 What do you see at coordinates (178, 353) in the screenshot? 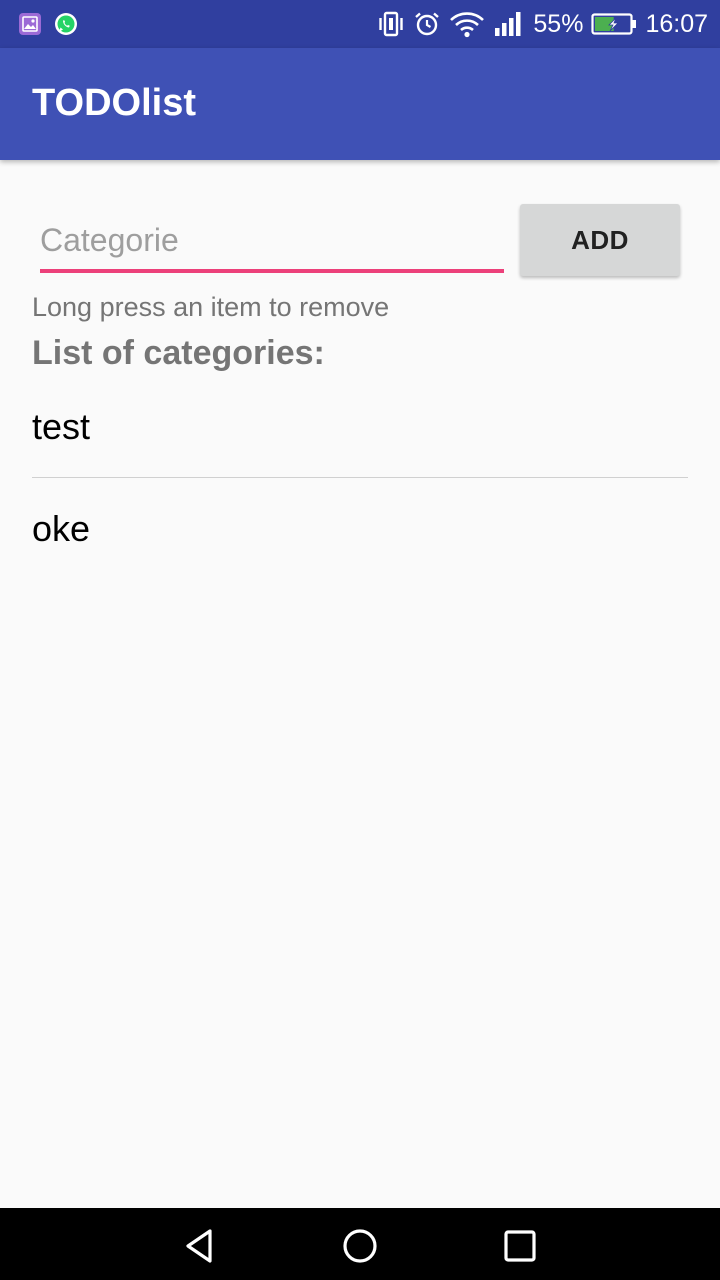
I see `list-heading: List of categories:` at bounding box center [178, 353].